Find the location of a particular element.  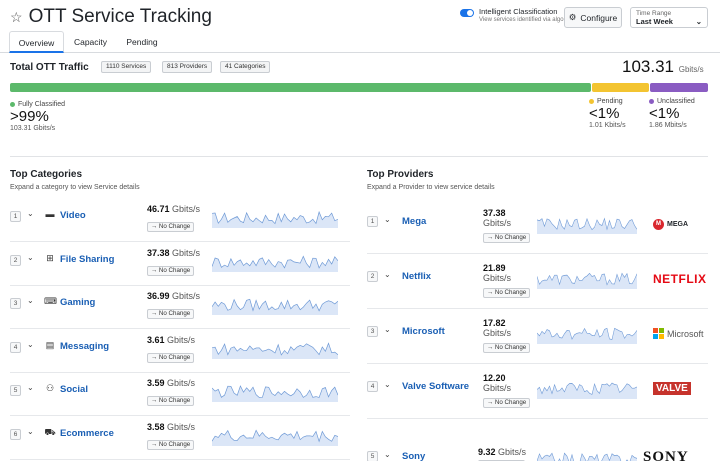

time-range-label: Time Range is located at coordinates (654, 13).